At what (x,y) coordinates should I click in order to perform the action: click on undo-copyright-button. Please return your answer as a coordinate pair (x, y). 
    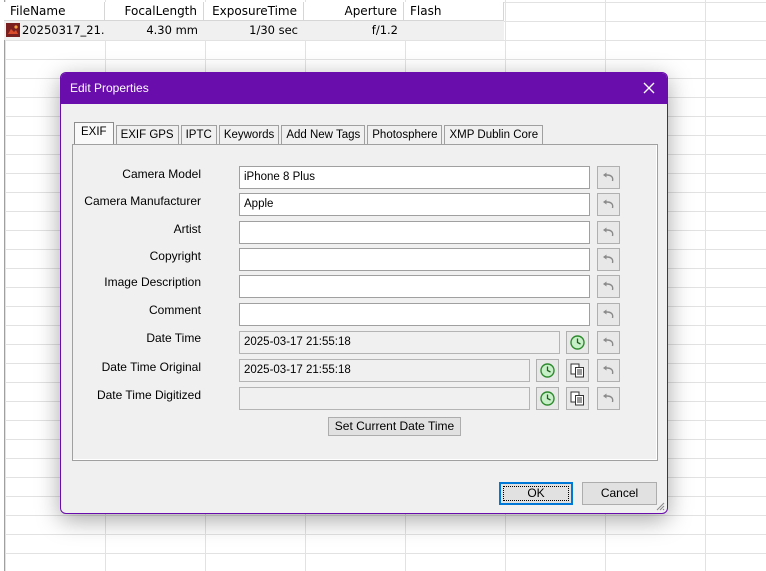
    Looking at the image, I should click on (608, 259).